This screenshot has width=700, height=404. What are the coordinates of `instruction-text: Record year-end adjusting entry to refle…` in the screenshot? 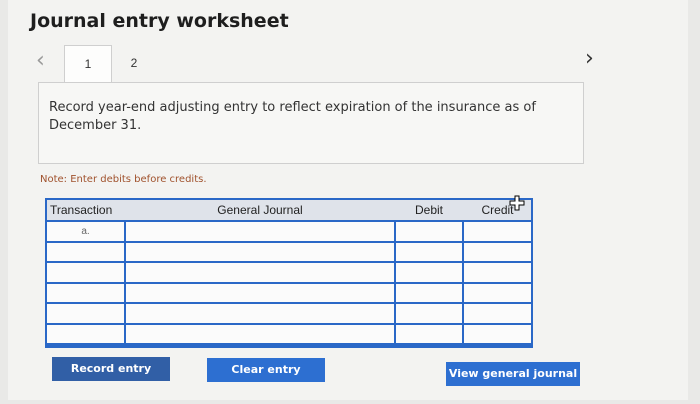 It's located at (292, 116).